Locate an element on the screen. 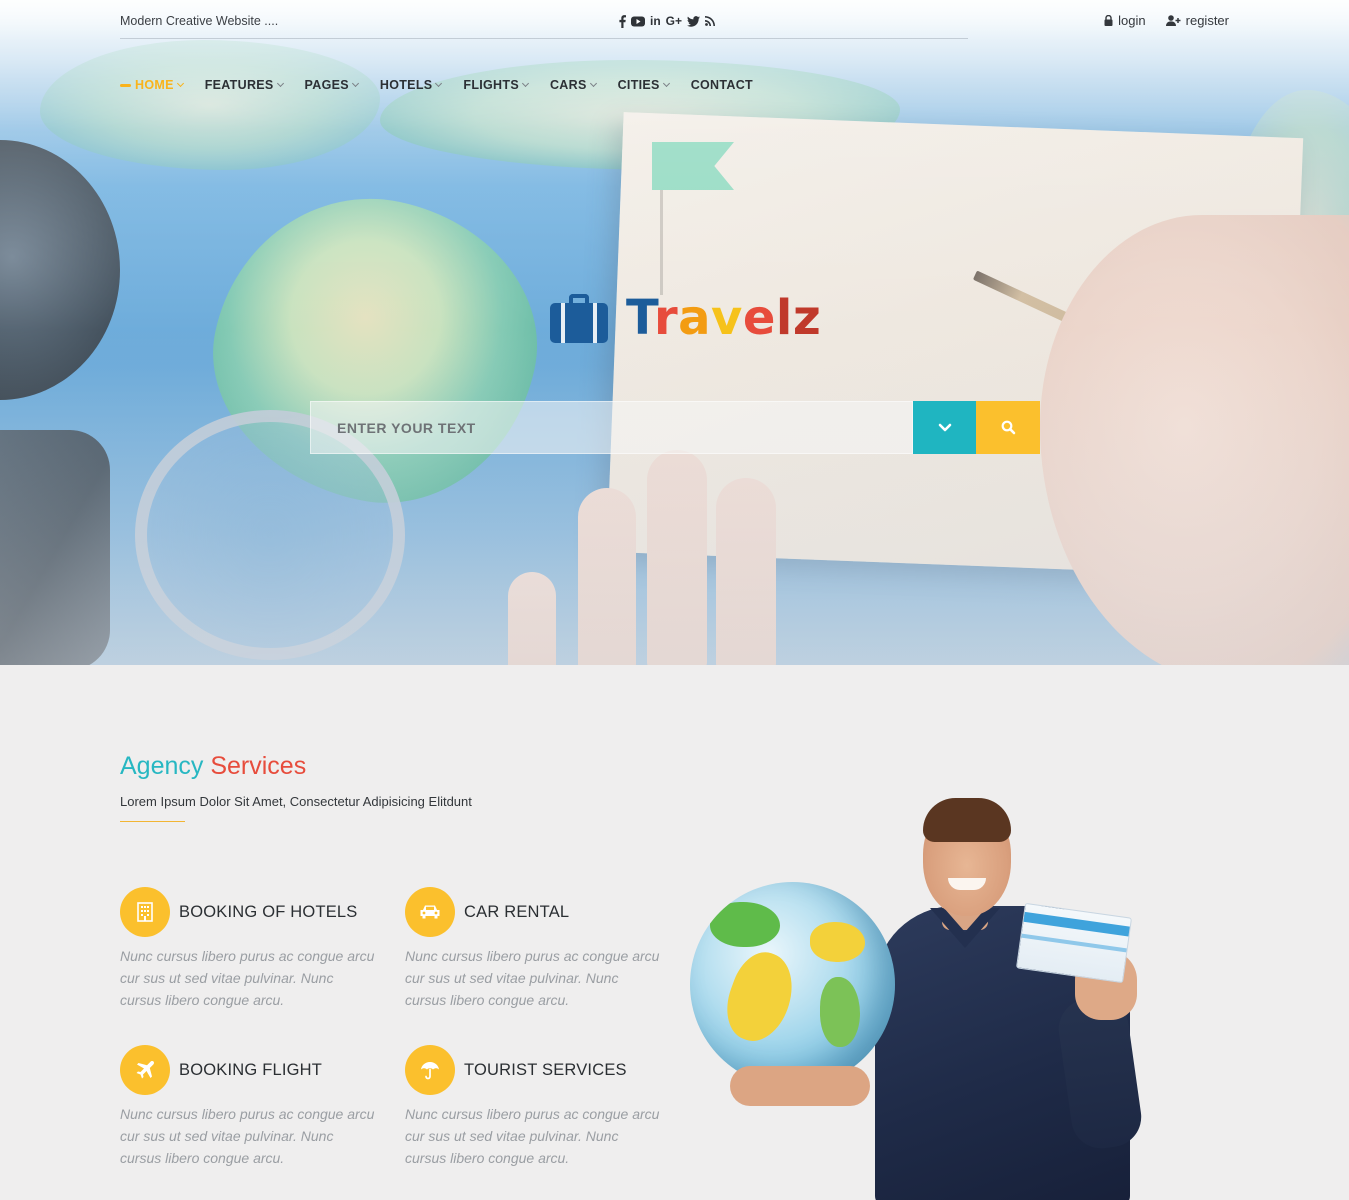  nav-item-features: FEATURES is located at coordinates (244, 85).